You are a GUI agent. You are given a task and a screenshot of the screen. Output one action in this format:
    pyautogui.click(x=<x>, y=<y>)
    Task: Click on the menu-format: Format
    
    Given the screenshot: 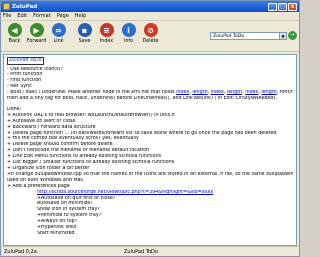 What is the action you would take?
    pyautogui.click(x=42, y=16)
    